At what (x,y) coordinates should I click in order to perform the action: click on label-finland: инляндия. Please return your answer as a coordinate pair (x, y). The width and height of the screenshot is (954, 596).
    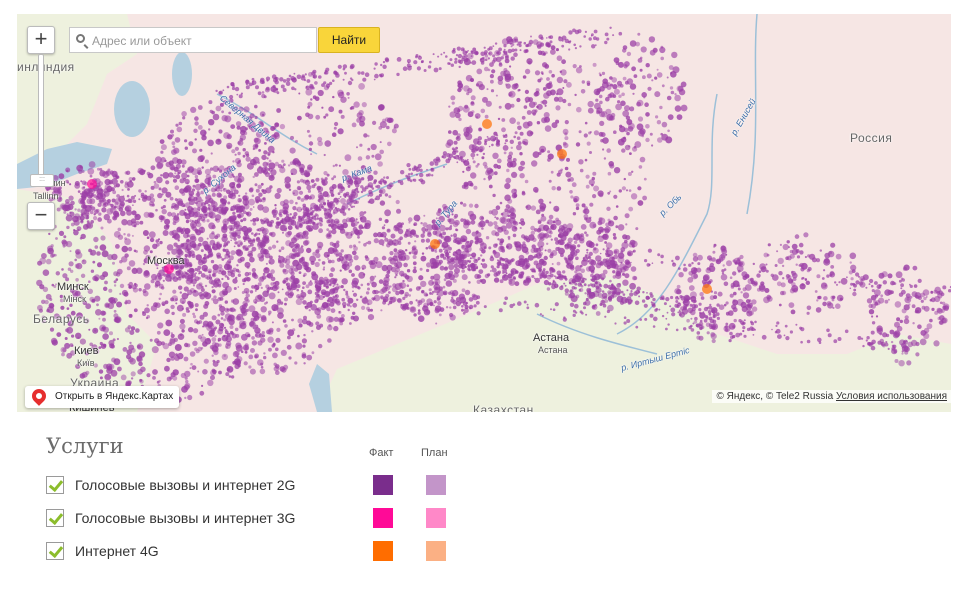
    Looking at the image, I should click on (46, 67).